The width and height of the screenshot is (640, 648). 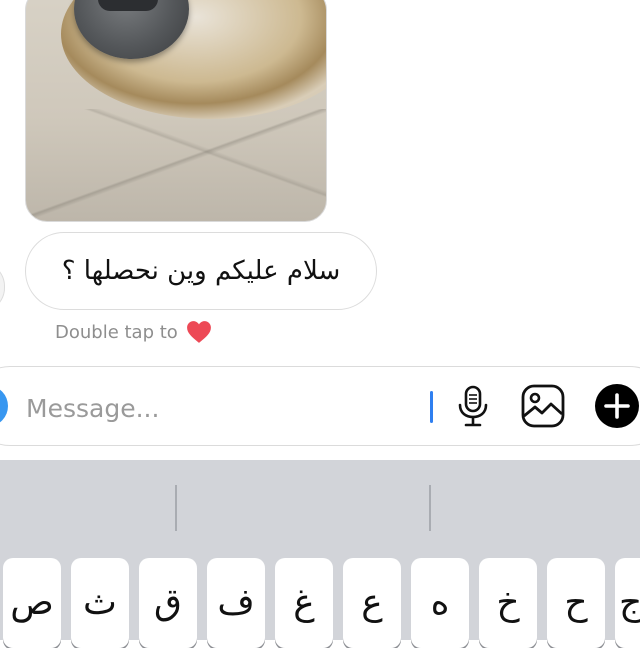 What do you see at coordinates (226, 408) in the screenshot?
I see `message-input` at bounding box center [226, 408].